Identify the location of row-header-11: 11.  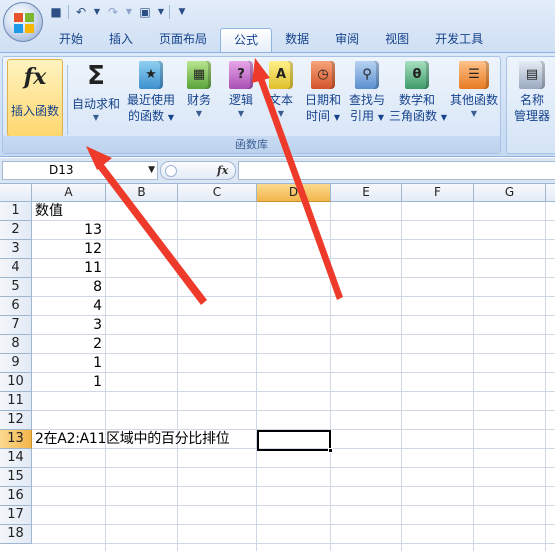
(16, 401).